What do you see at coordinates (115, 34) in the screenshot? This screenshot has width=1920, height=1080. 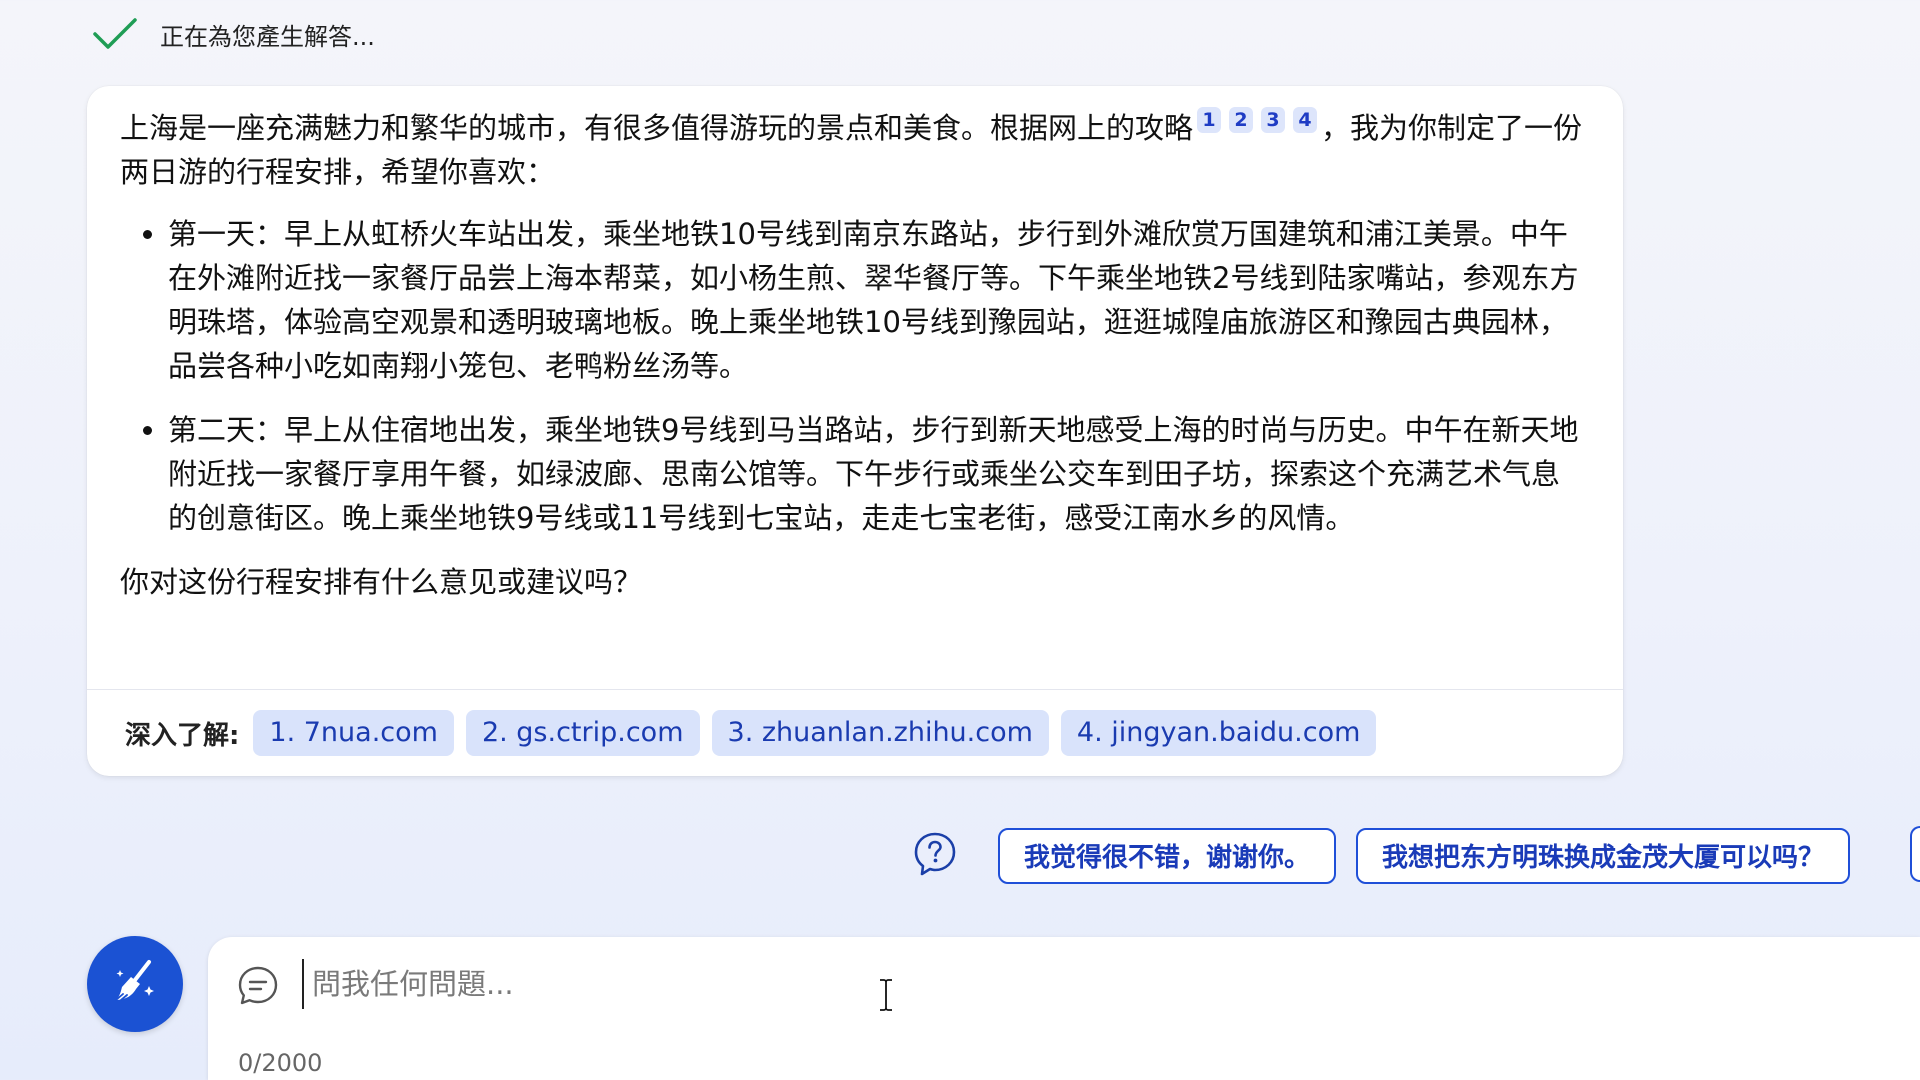 I see `checkmark-icon` at bounding box center [115, 34].